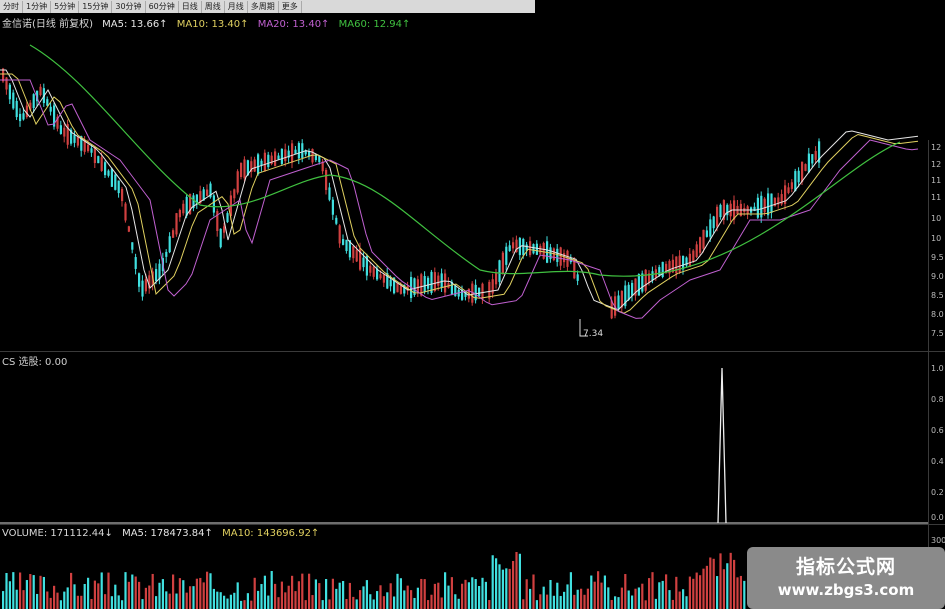  Describe the element at coordinates (472, 524) in the screenshot. I see `panel-divider` at that location.